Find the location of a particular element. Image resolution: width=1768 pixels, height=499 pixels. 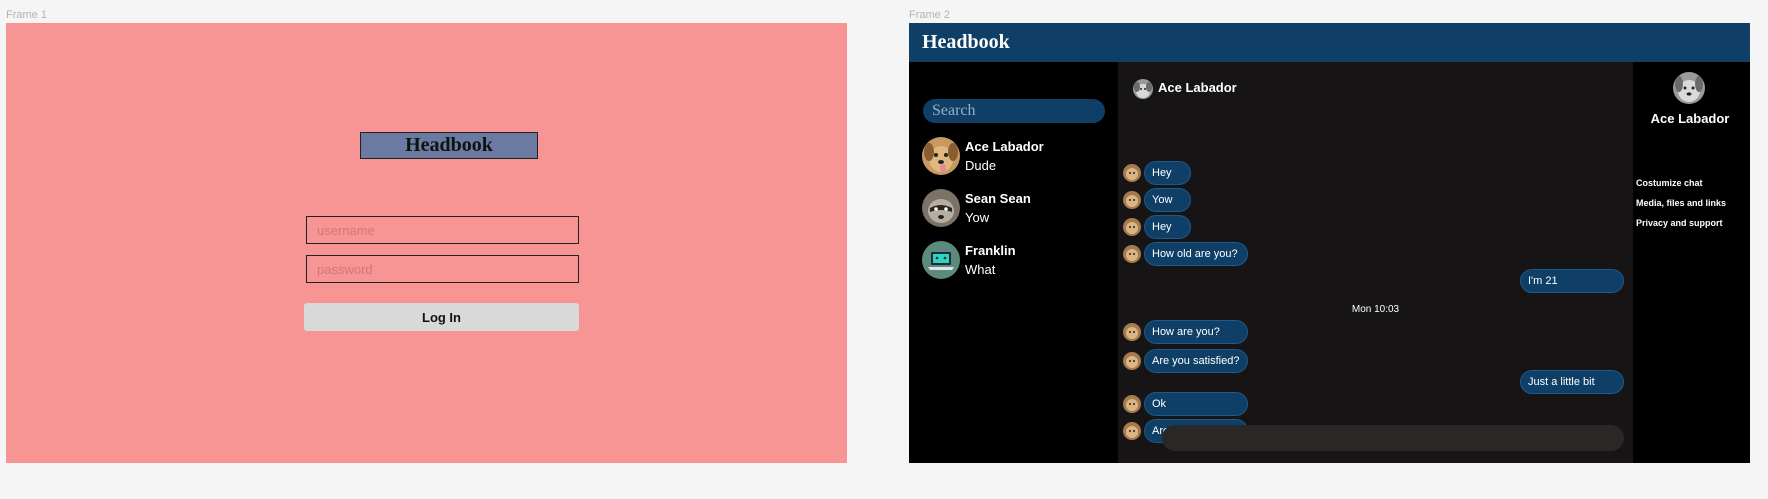

search-input is located at coordinates (1014, 111).